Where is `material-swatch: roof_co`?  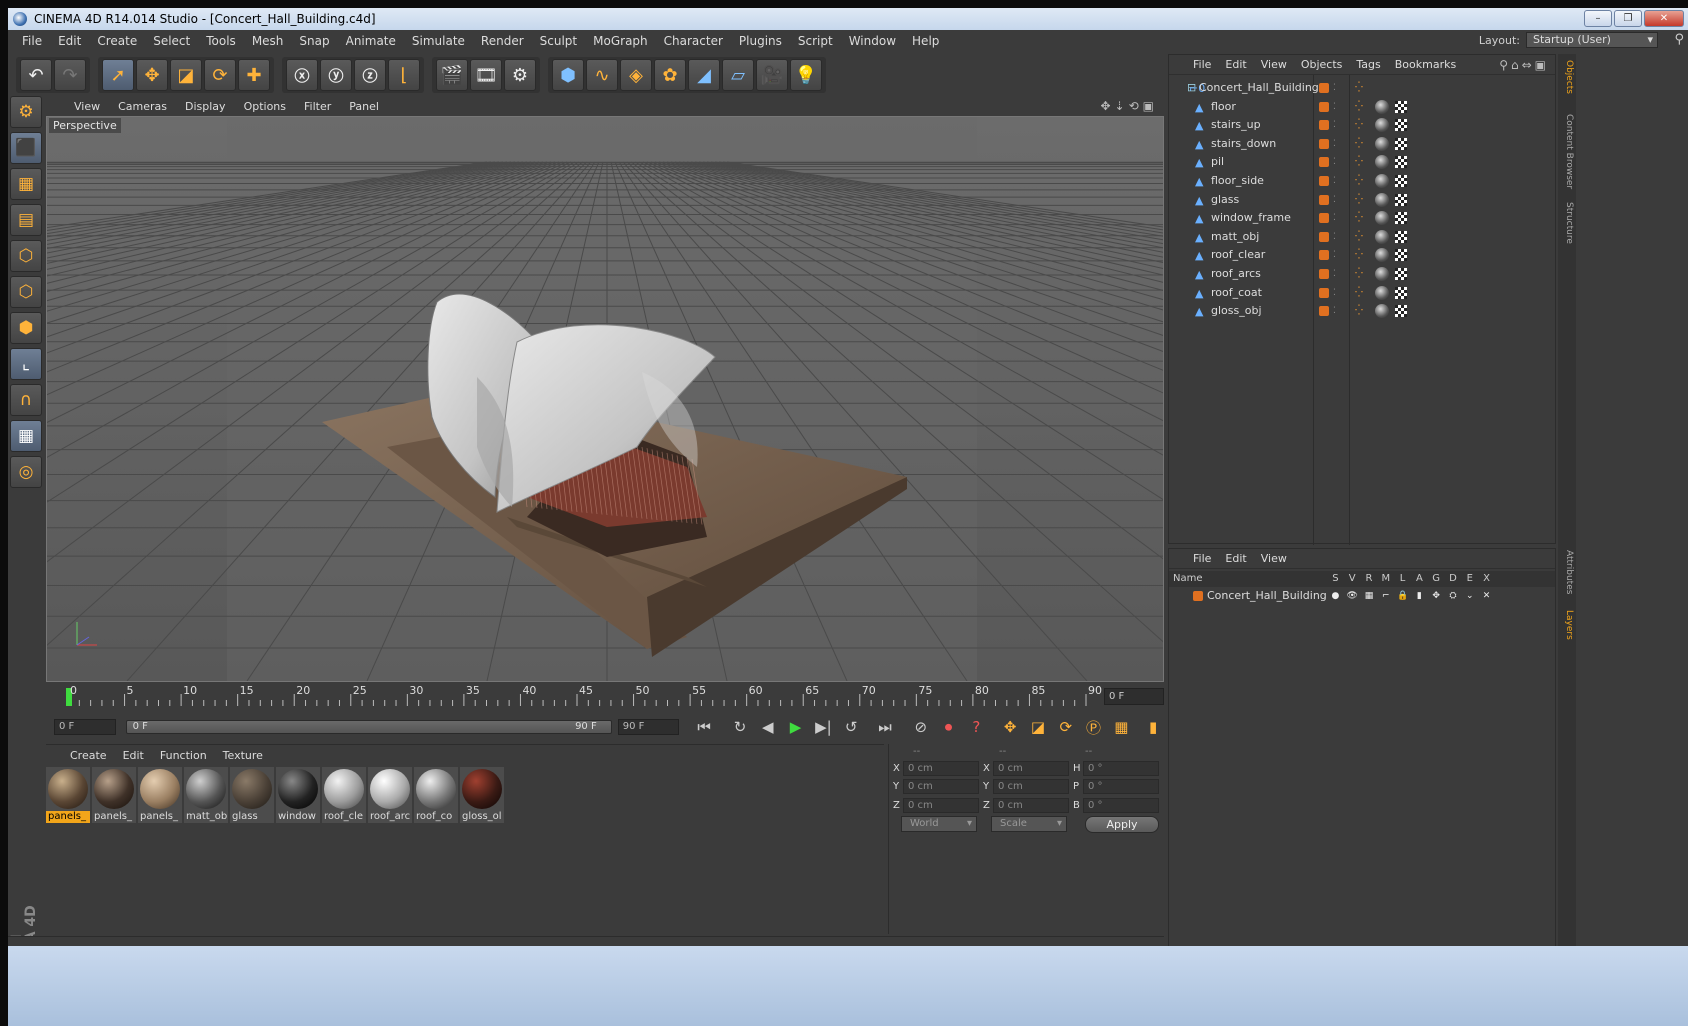
material-swatch: roof_co is located at coordinates (436, 795).